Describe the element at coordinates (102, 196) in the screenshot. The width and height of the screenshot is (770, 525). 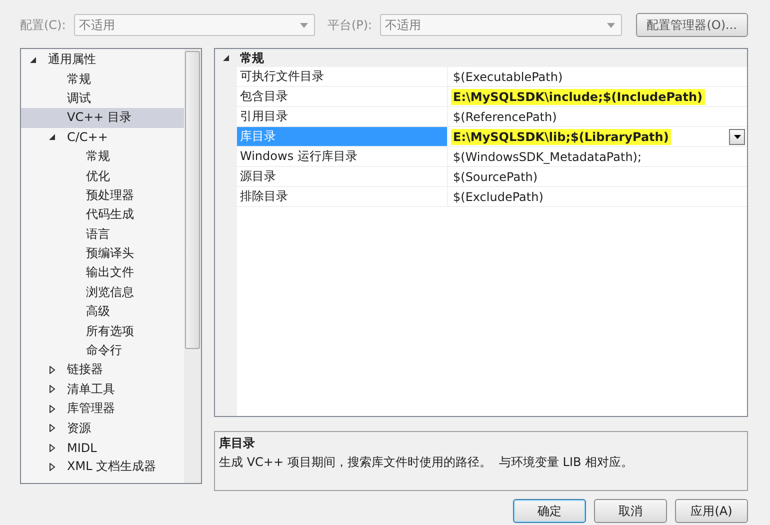
I see `tree-item: 预处理器` at that location.